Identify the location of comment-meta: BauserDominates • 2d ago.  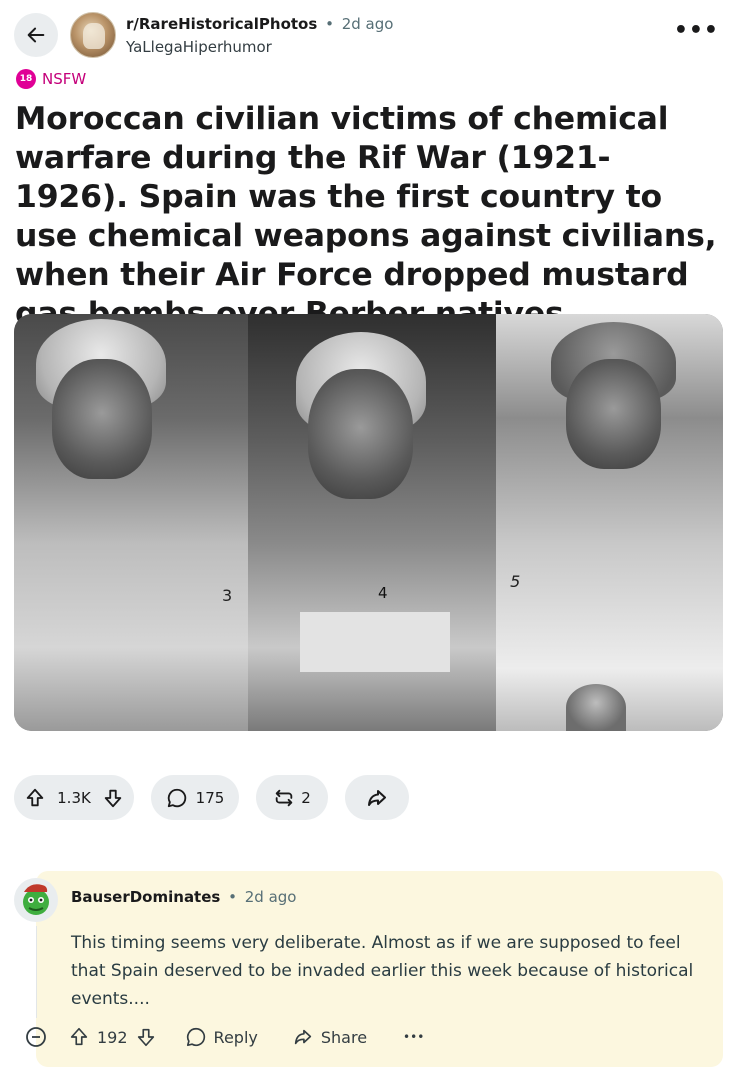
(184, 897).